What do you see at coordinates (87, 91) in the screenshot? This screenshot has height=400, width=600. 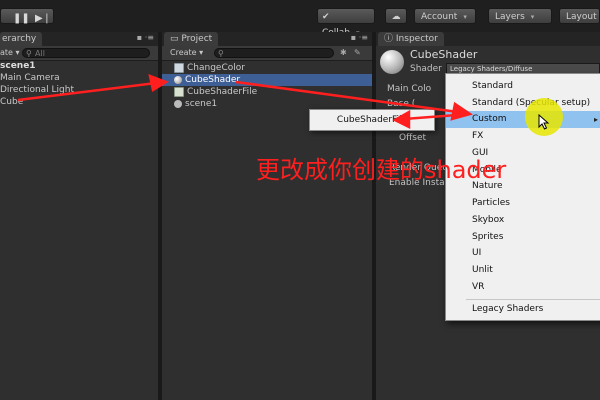 I see `arrow-cube-to-material` at bounding box center [87, 91].